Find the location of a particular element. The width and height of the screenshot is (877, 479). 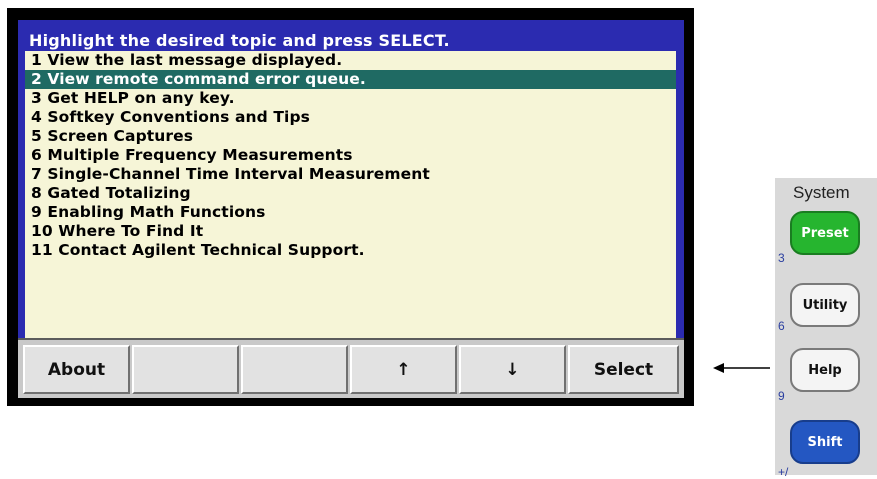

topic-item-6: 6 Multiple Frequency Measurements is located at coordinates (350, 155).